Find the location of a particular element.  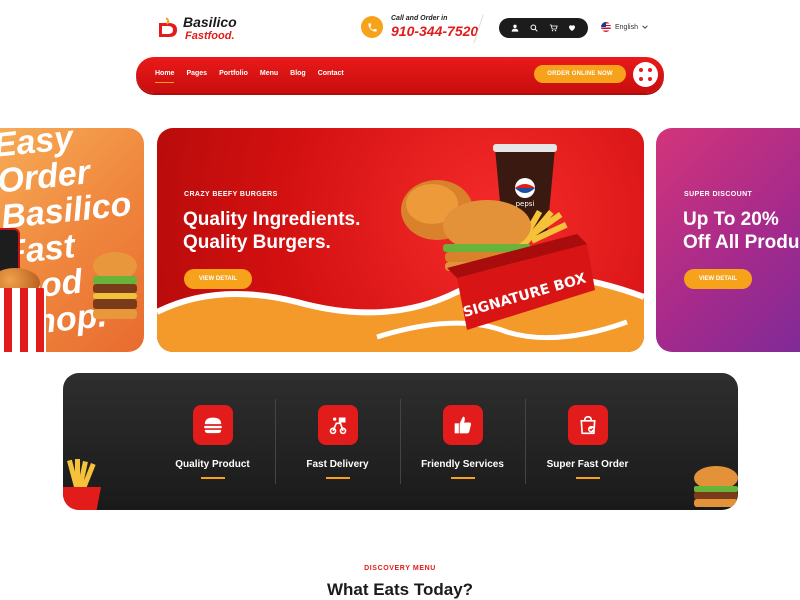

nav-home: Home is located at coordinates (165, 76).